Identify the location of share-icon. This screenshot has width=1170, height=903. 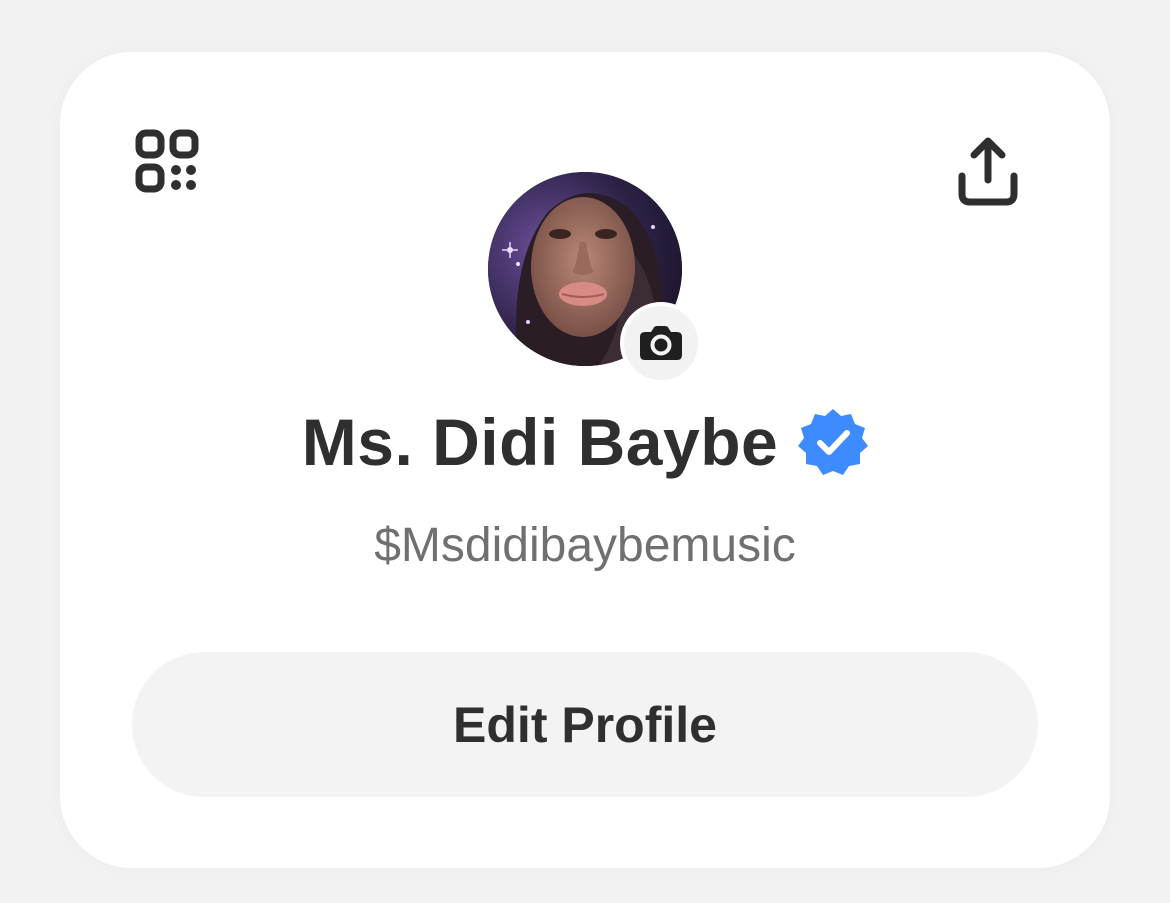
(988, 171).